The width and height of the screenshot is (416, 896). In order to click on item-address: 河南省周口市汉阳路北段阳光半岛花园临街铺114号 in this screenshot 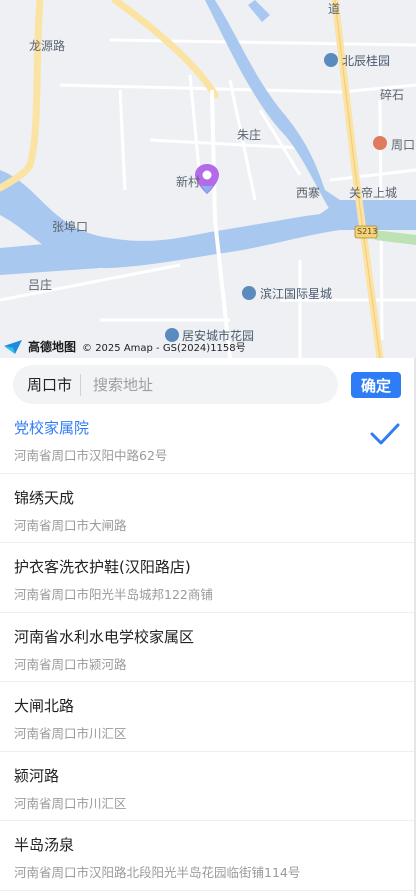, I will do `click(157, 872)`.